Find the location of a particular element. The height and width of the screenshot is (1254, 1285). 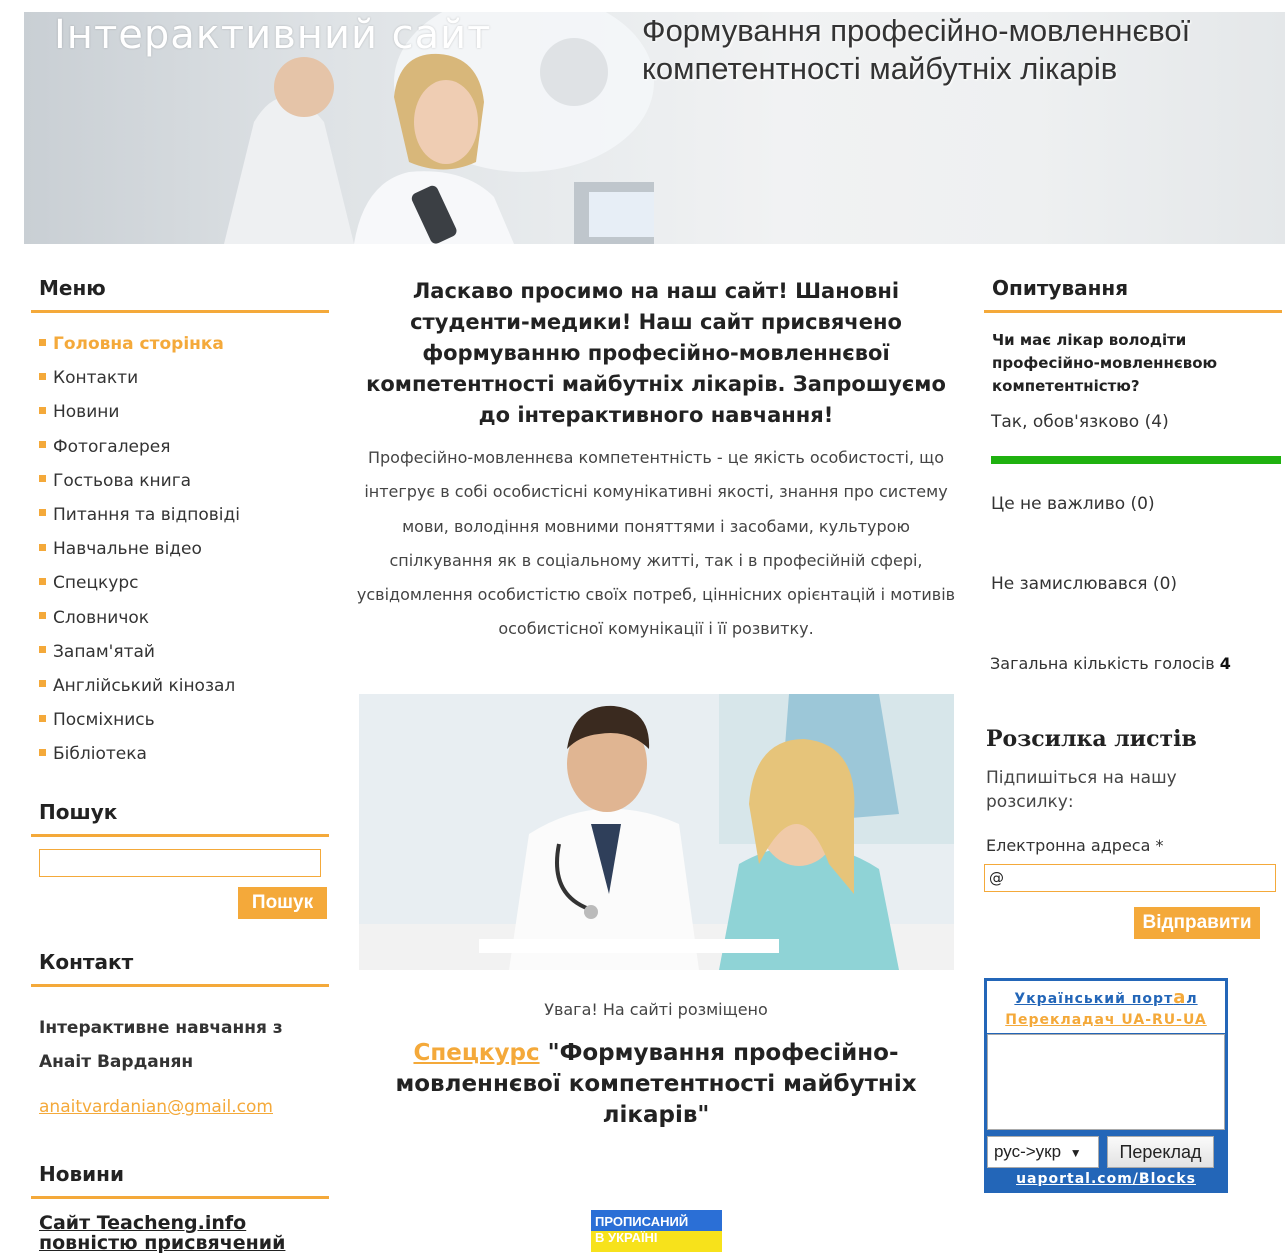

registered-in-ukraine-badge: ПРОПИСАНИЙ В УКРАЇНІ is located at coordinates (656, 1231).